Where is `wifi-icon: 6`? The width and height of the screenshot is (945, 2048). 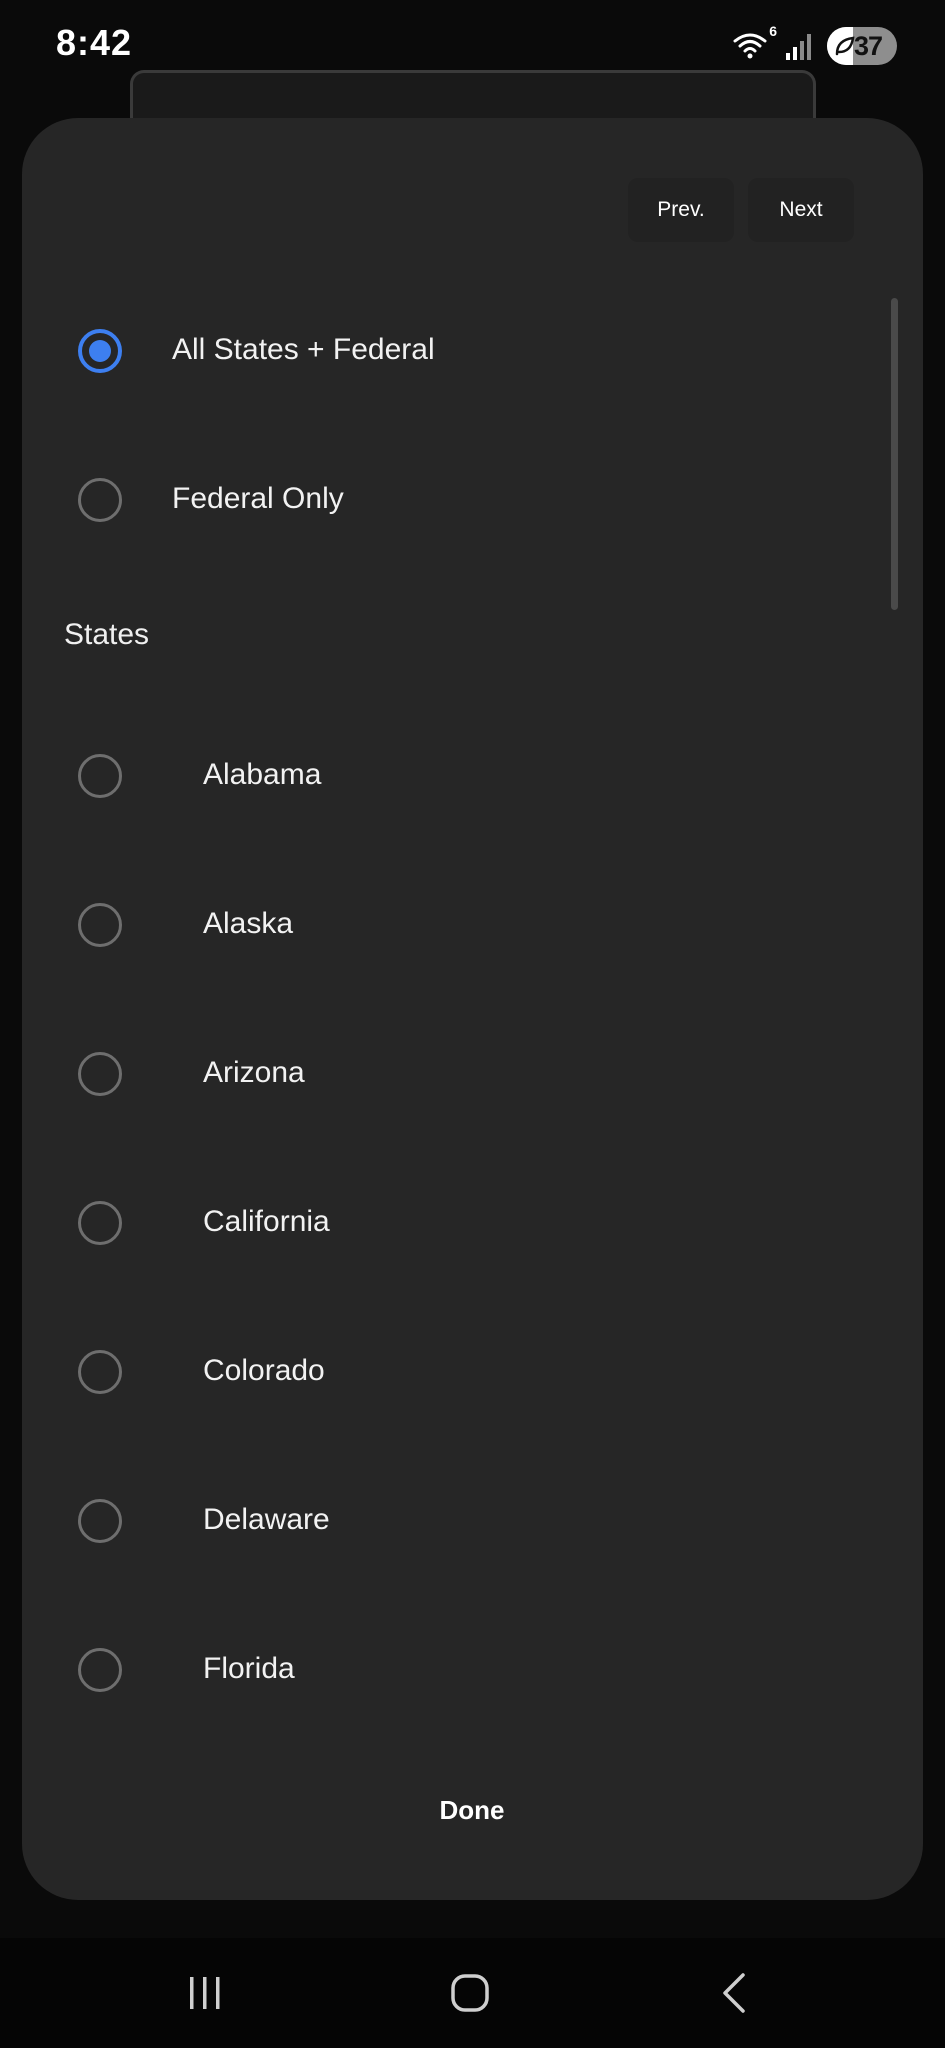
wifi-icon: 6 is located at coordinates (755, 43).